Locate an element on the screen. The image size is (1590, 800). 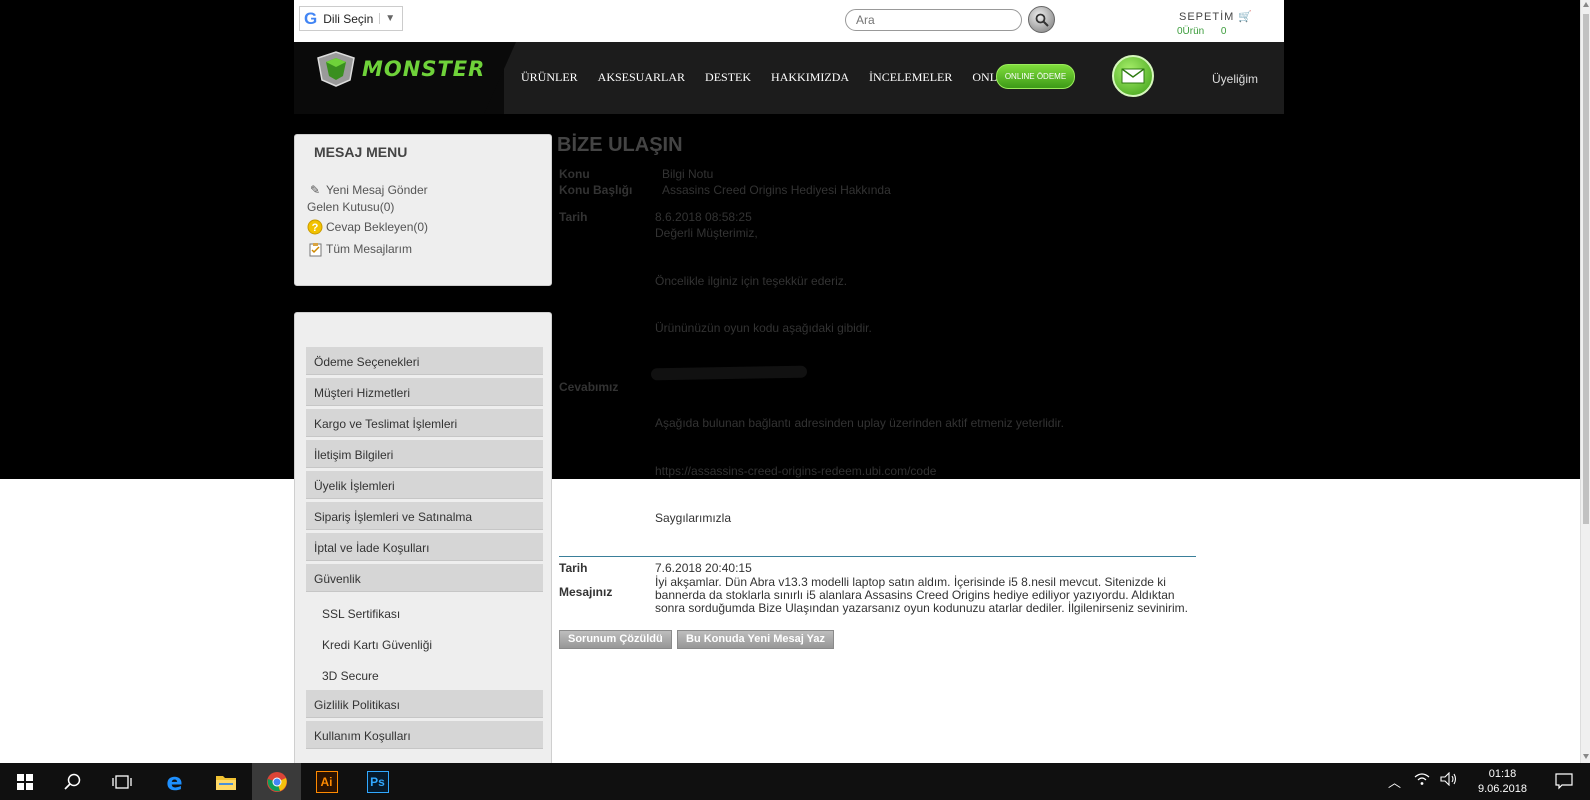
inbox-link: Gelen Kutusu(0) is located at coordinates (350, 207).